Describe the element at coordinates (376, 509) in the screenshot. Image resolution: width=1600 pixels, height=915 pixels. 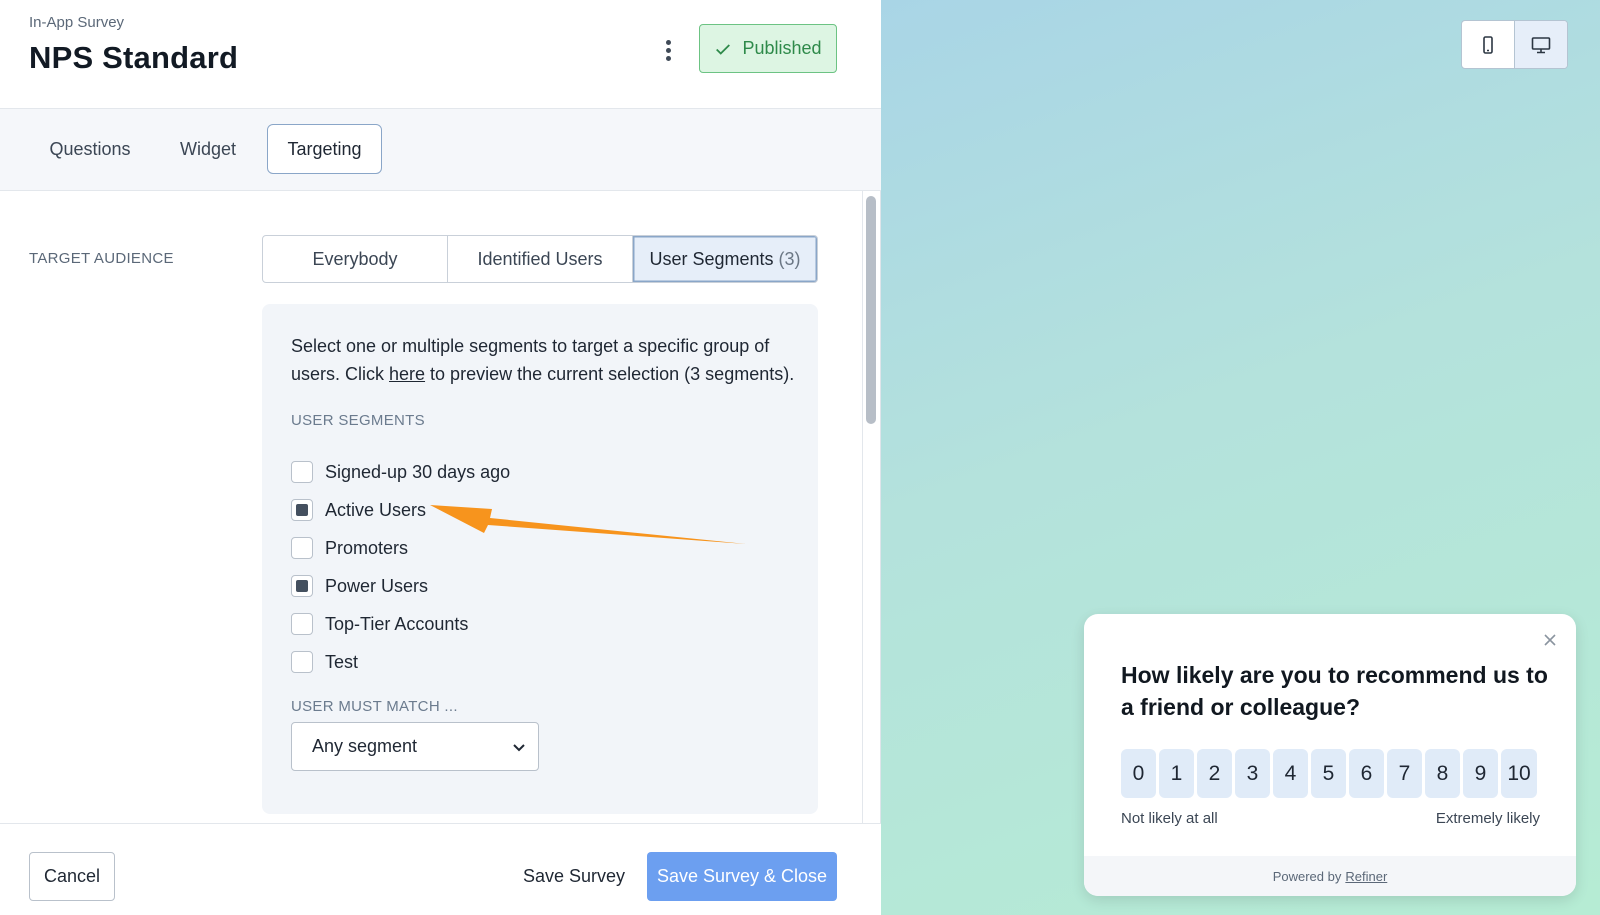
I see `segment-label: Active Users` at that location.